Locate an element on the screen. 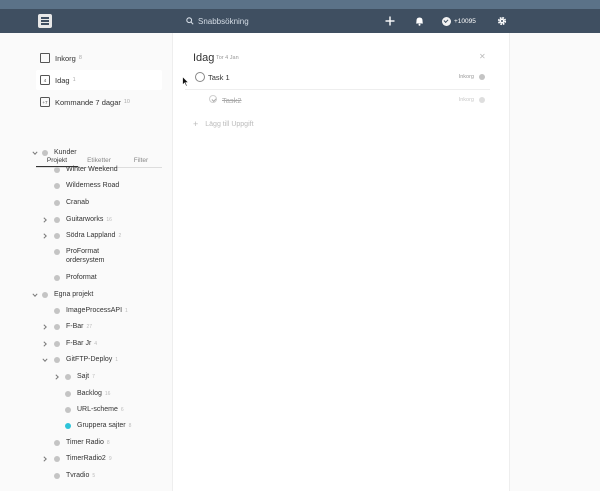 The height and width of the screenshot is (491, 600). project-name-text: Tvradio is located at coordinates (78, 475).